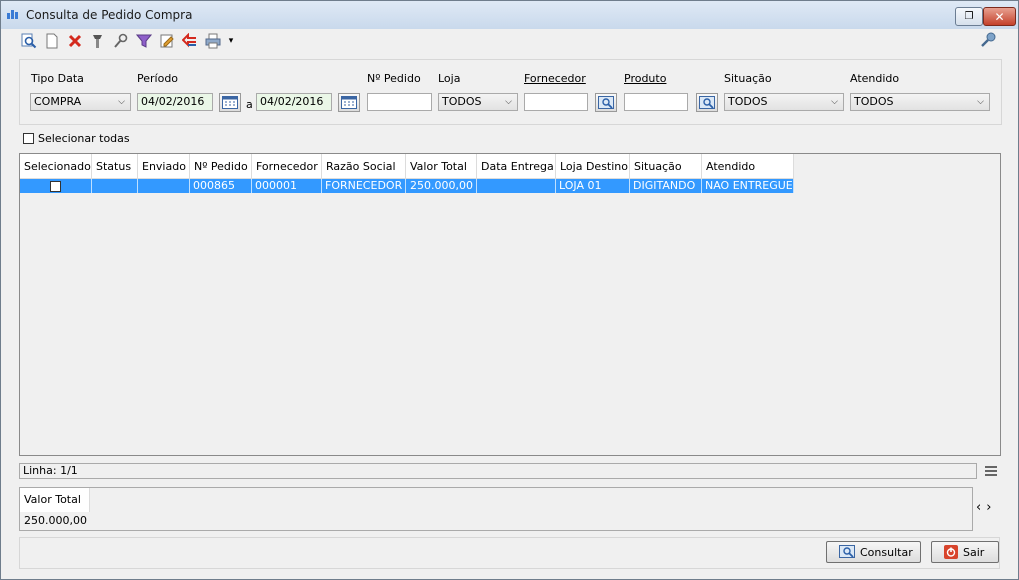  What do you see at coordinates (645, 78) in the screenshot?
I see `produto-label: Produto` at bounding box center [645, 78].